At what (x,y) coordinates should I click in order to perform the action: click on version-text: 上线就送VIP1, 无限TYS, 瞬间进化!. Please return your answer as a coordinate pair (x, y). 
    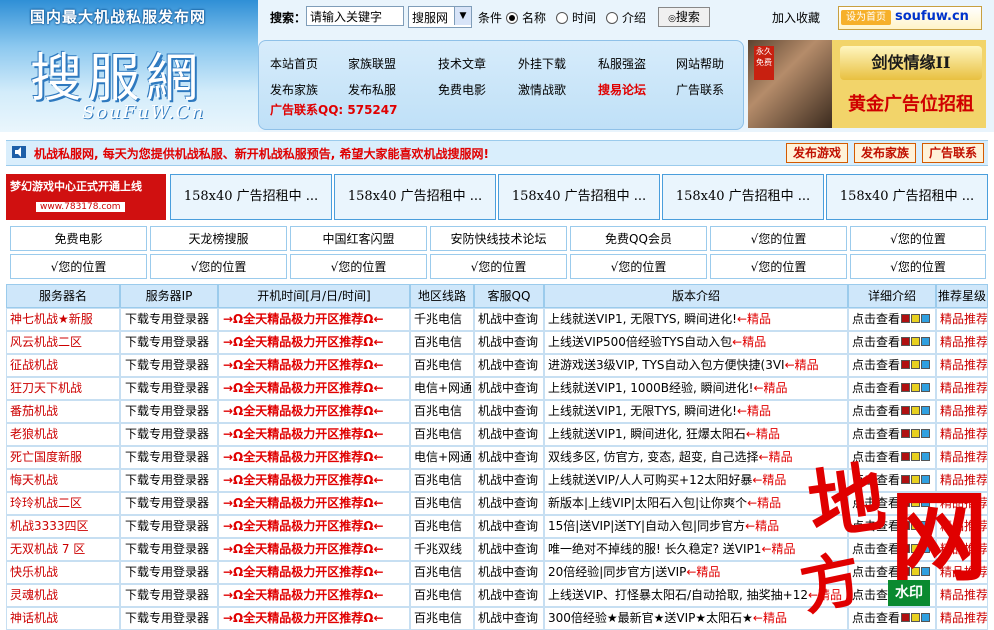
    Looking at the image, I should click on (642, 319).